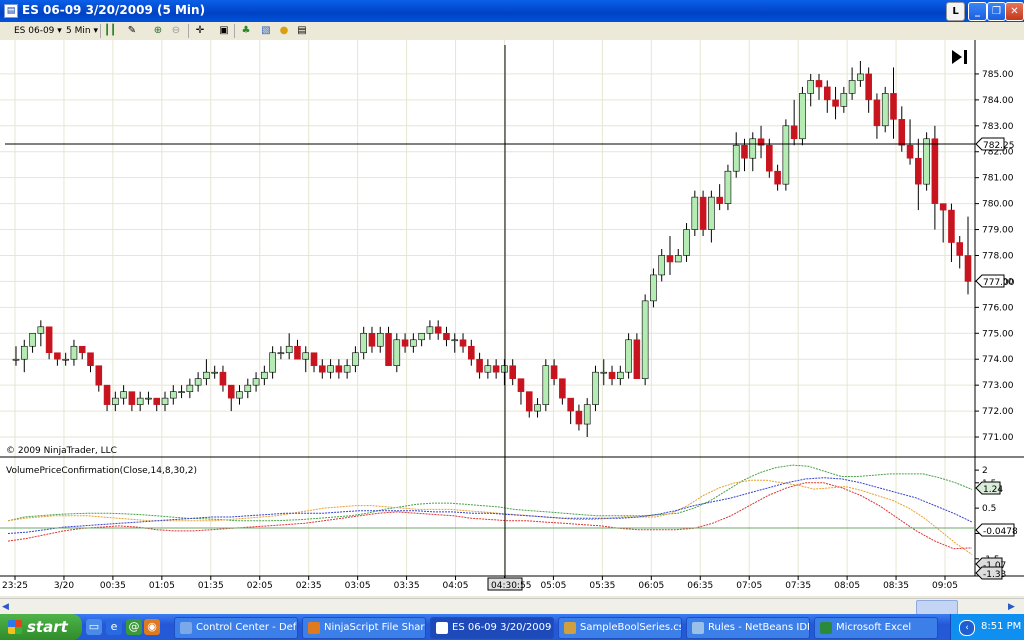 The height and width of the screenshot is (640, 1024). What do you see at coordinates (38, 31) in the screenshot?
I see `instrument-selector: ES 06-09 ▾` at bounding box center [38, 31].